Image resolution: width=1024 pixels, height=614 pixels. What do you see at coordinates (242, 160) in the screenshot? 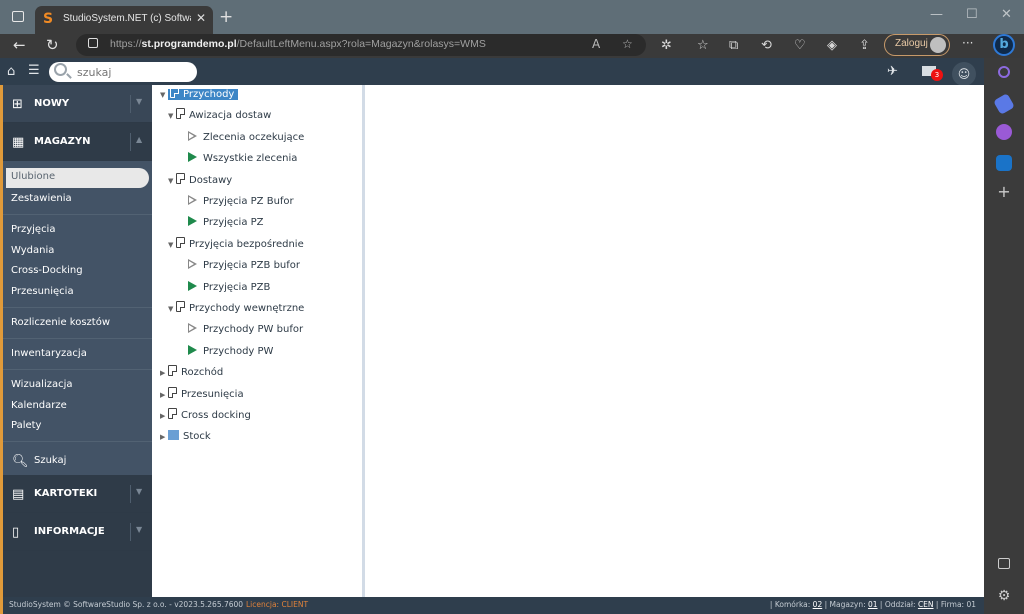
I see `tree-node: Wszystkie zlecenia` at bounding box center [242, 160].